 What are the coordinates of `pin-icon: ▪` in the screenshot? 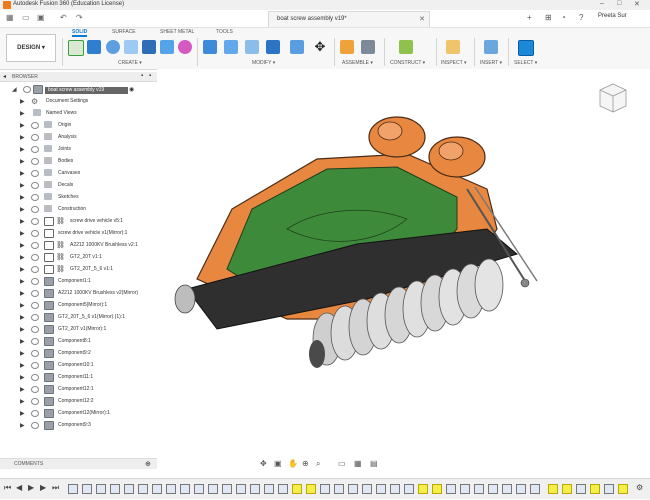 It's located at (142, 76).